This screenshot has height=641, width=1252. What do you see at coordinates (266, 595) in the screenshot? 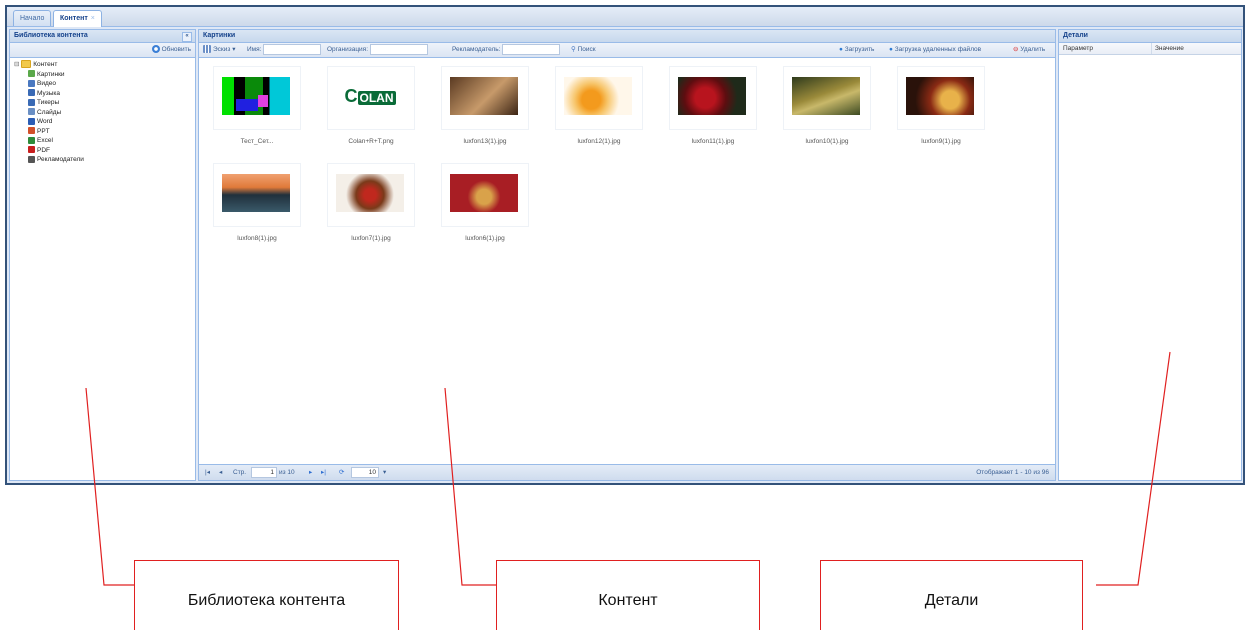
I see `callout-library: Библиотека контента` at bounding box center [266, 595].